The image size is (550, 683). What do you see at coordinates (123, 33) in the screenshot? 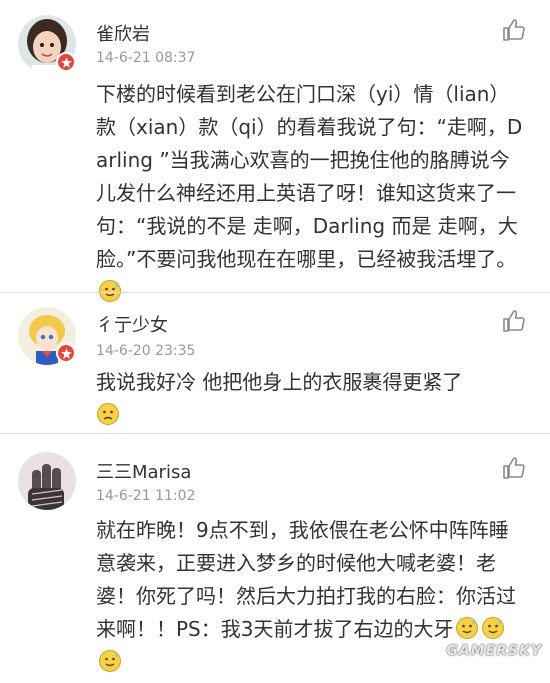
I see `username: 雀欣岩` at bounding box center [123, 33].